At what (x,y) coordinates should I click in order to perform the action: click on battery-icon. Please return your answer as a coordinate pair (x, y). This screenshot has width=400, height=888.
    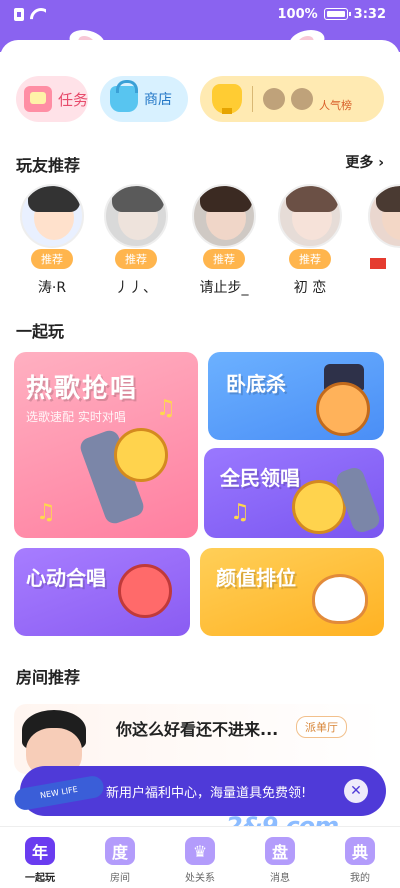
    Looking at the image, I should click on (337, 14).